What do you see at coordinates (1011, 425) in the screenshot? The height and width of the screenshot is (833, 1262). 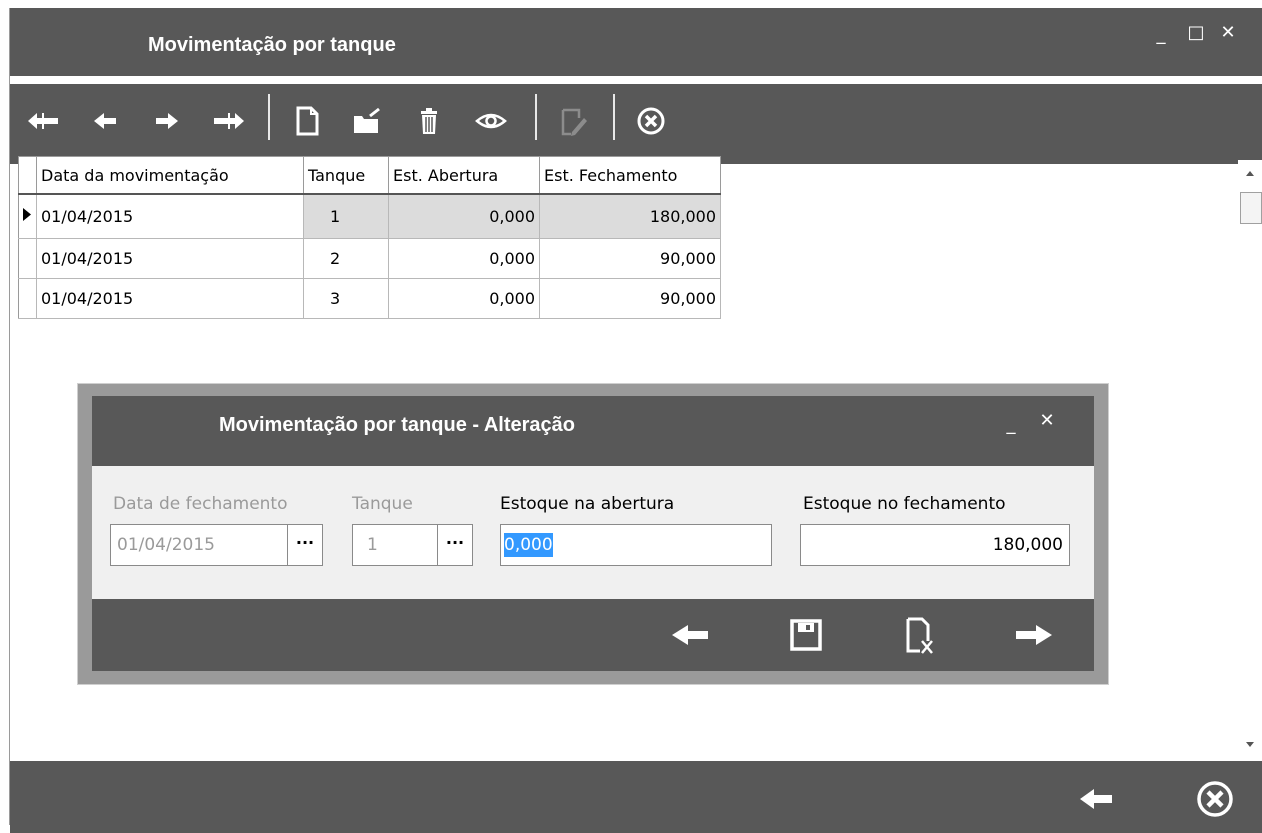 I see `dialog-minimize-button: _` at bounding box center [1011, 425].